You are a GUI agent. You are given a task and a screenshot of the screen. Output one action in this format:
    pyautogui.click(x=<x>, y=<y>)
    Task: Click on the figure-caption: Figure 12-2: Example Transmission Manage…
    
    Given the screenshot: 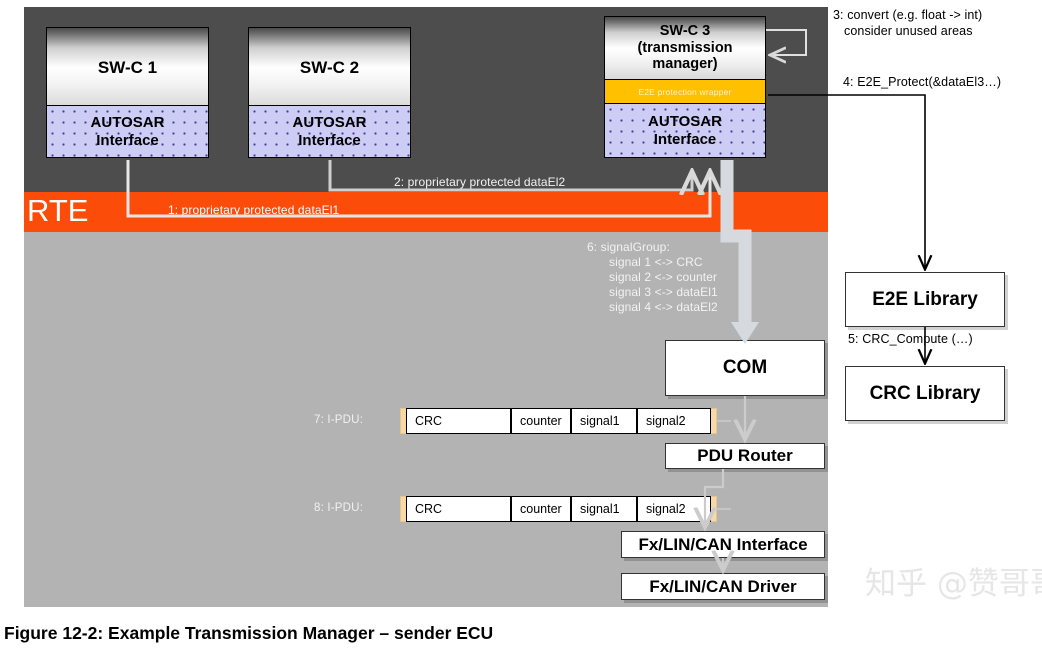 What is the action you would take?
    pyautogui.click(x=249, y=633)
    